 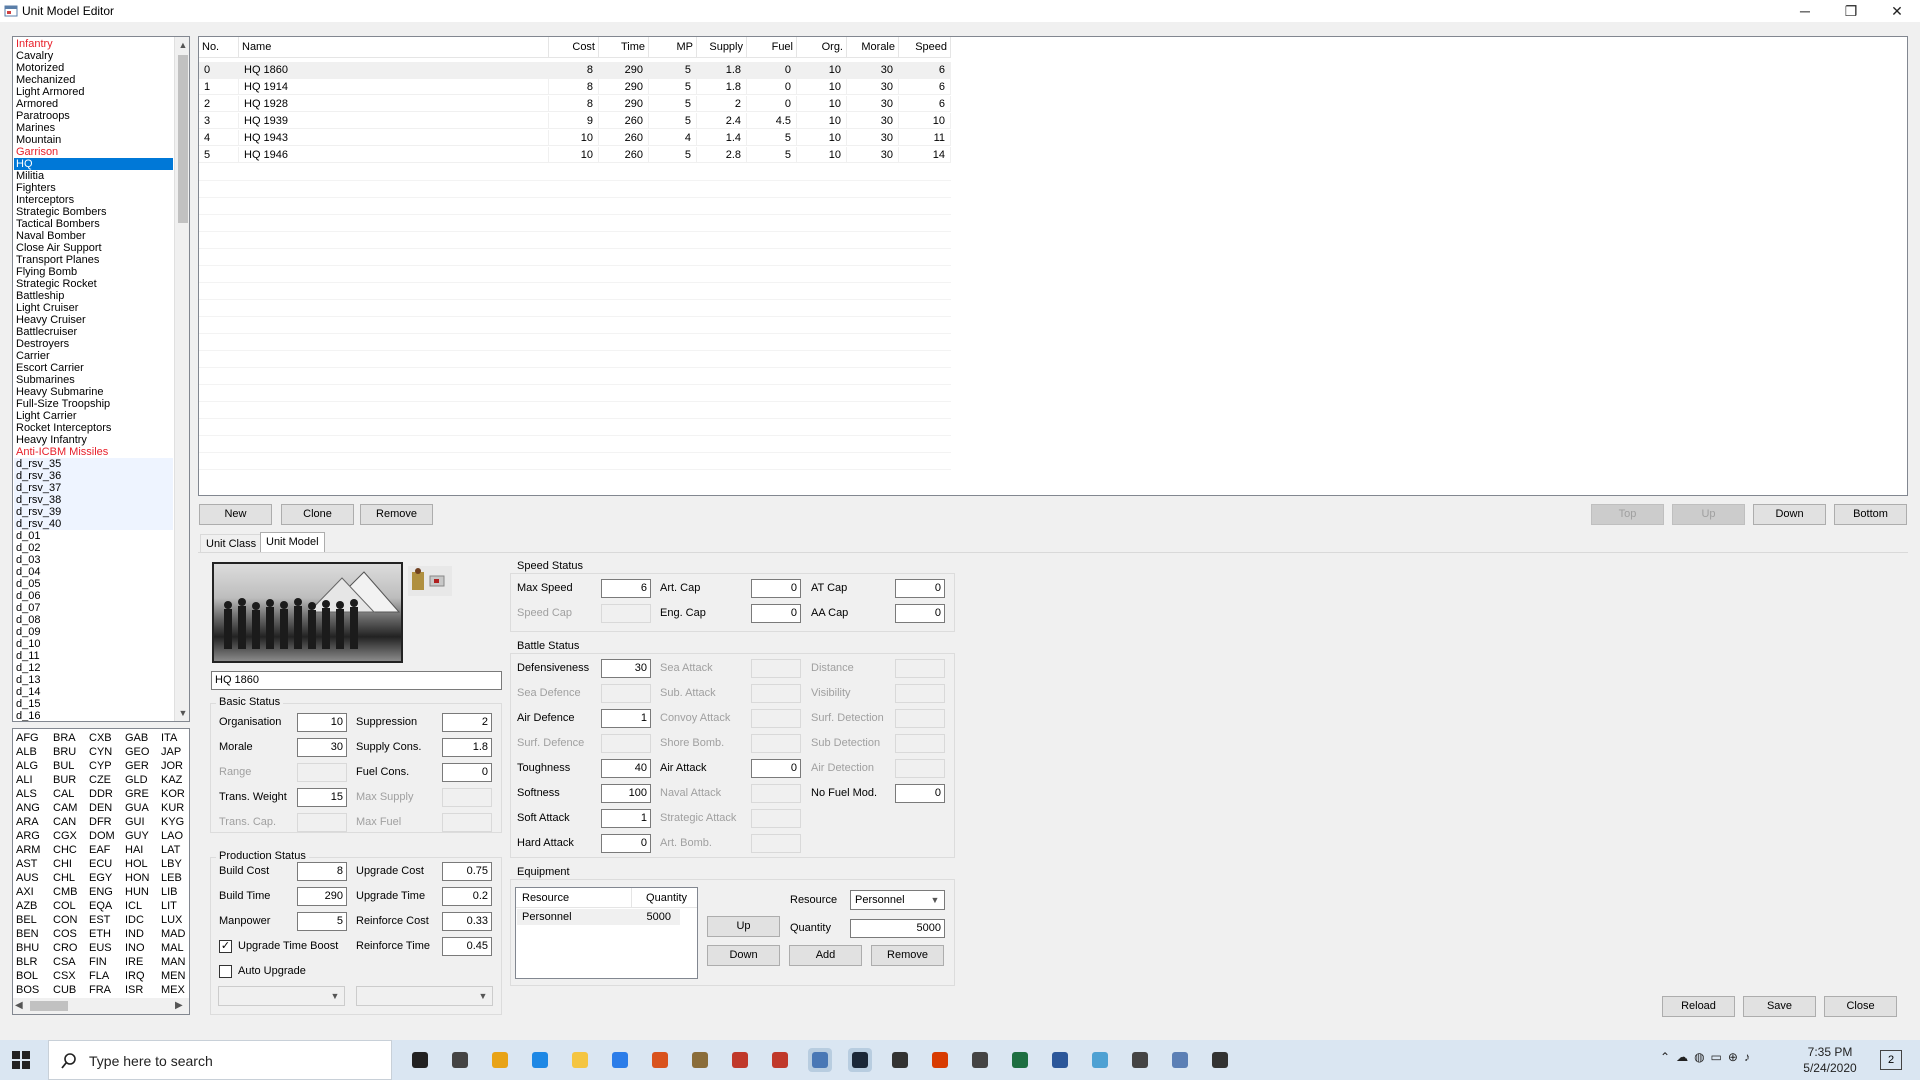 I want to click on unit-class-item: Destroyers, so click(x=93, y=344).